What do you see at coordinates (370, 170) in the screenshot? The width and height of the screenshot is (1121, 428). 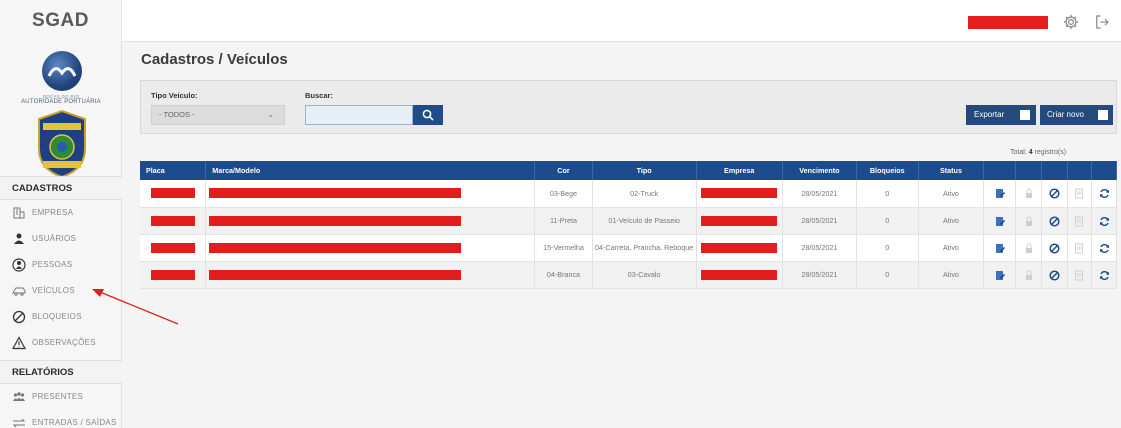 I see `col-marca-modelo: Marca/Modelo` at bounding box center [370, 170].